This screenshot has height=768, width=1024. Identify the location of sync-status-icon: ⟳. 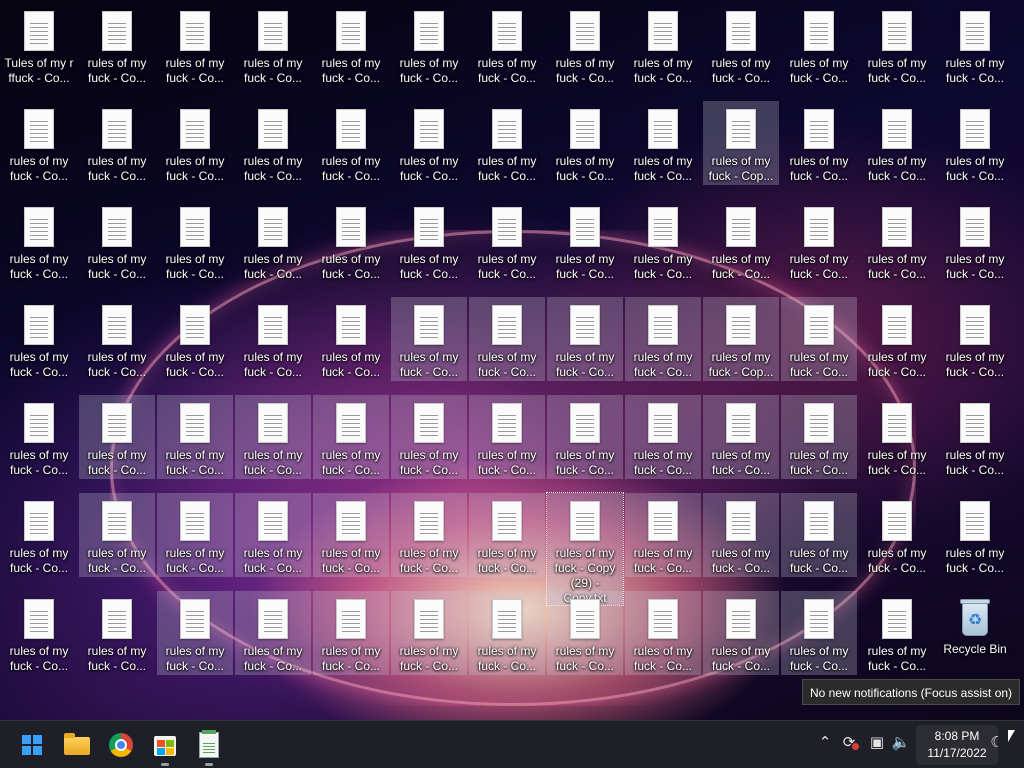
(849, 742).